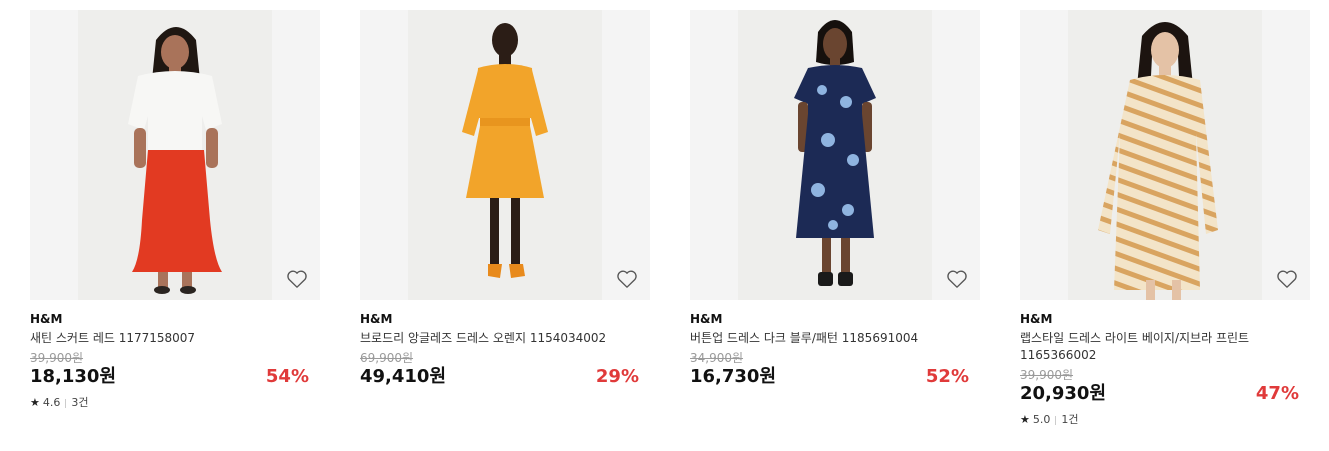  Describe the element at coordinates (1070, 419) in the screenshot. I see `review-count: 1건` at that location.